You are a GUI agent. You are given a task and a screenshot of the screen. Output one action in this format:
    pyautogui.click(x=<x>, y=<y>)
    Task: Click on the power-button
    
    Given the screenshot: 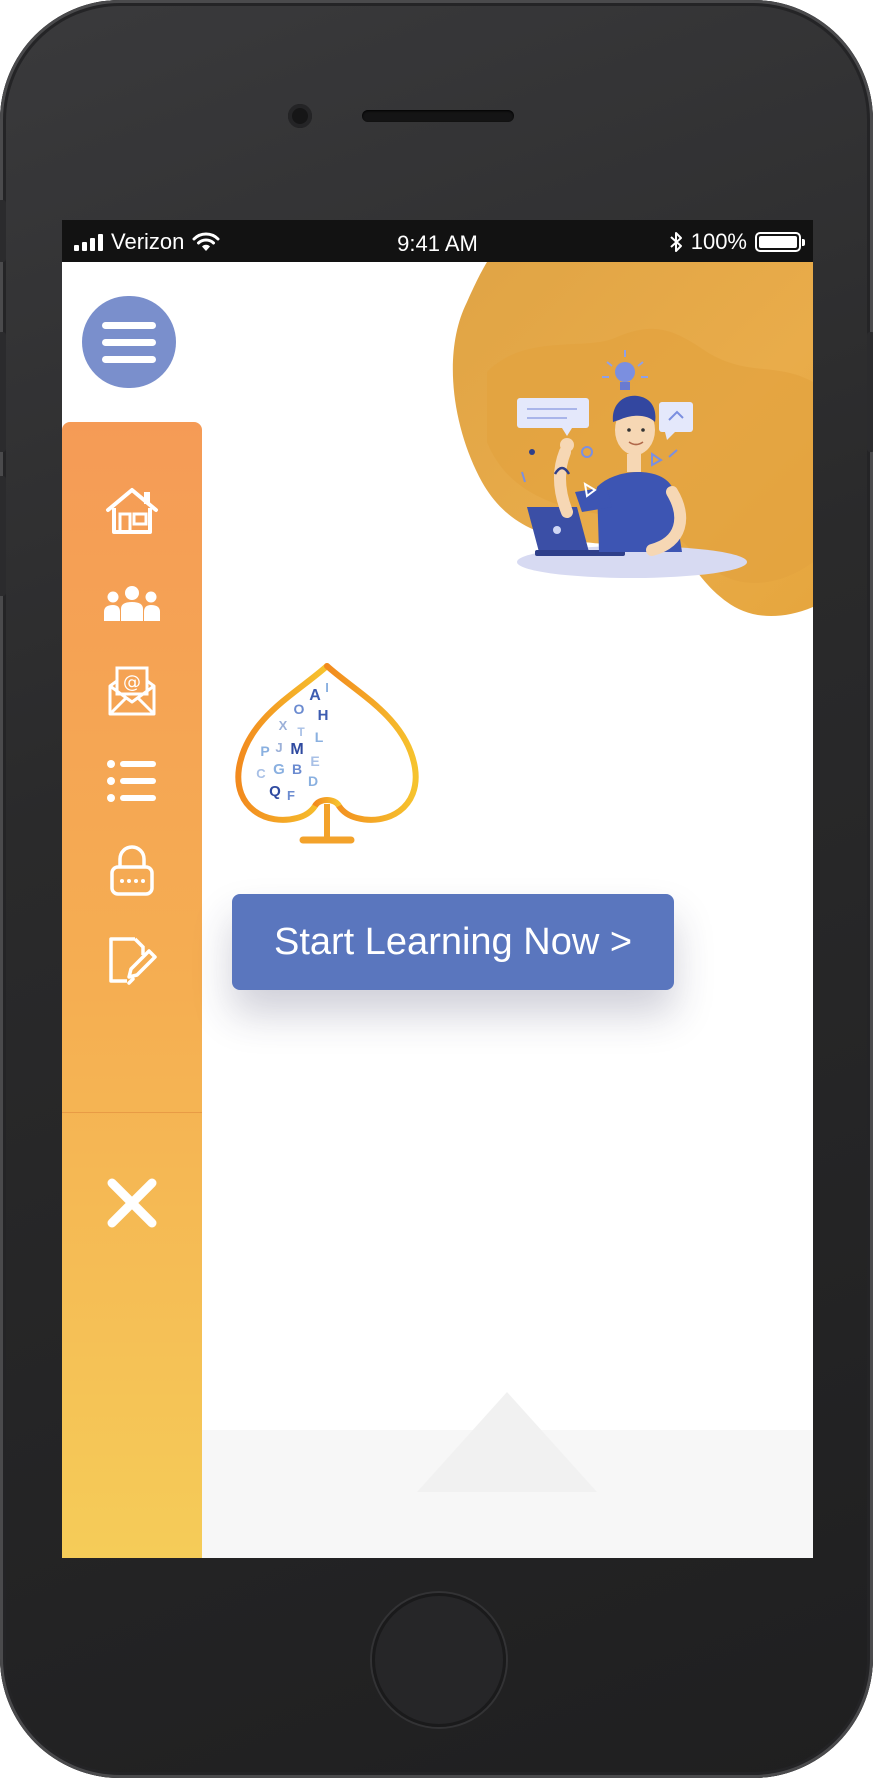 What is the action you would take?
    pyautogui.click(x=870, y=392)
    